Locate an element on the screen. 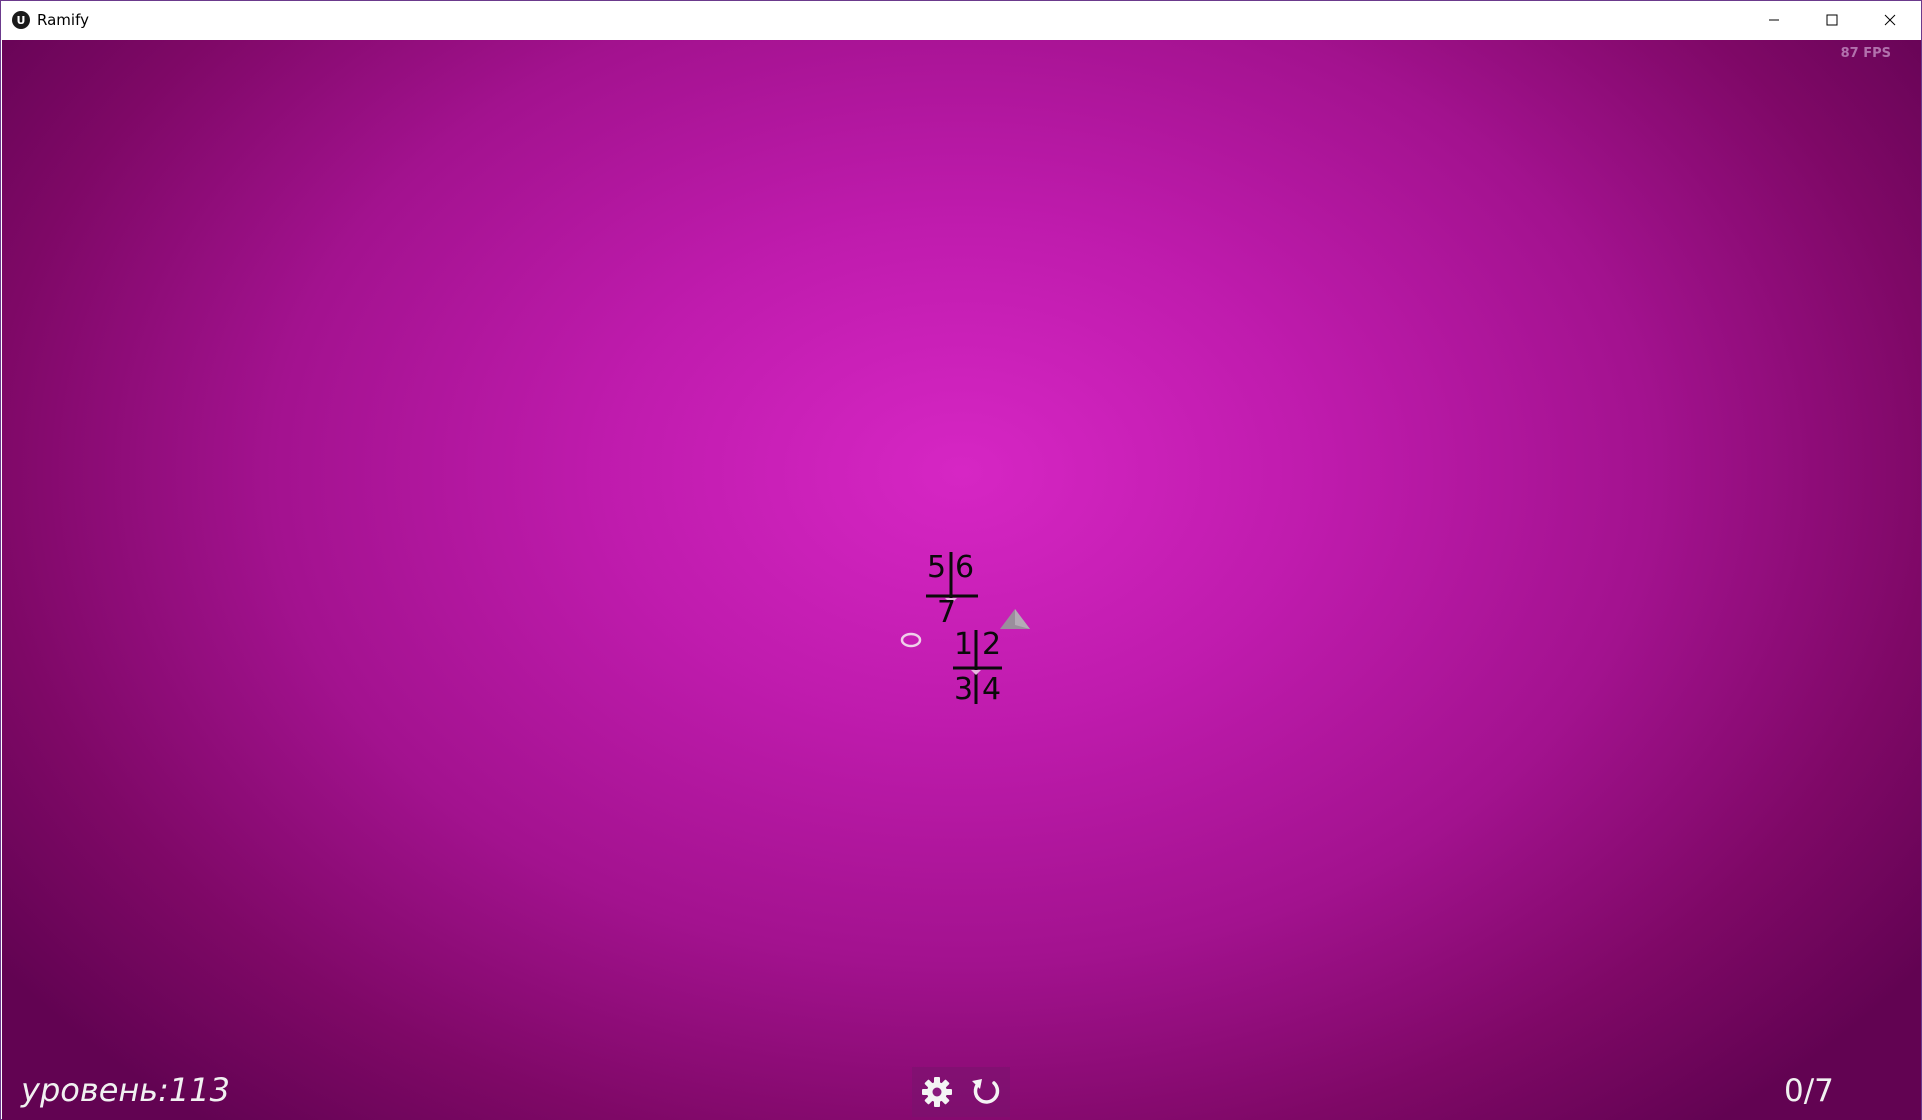  minimize-button is located at coordinates (1774, 20).